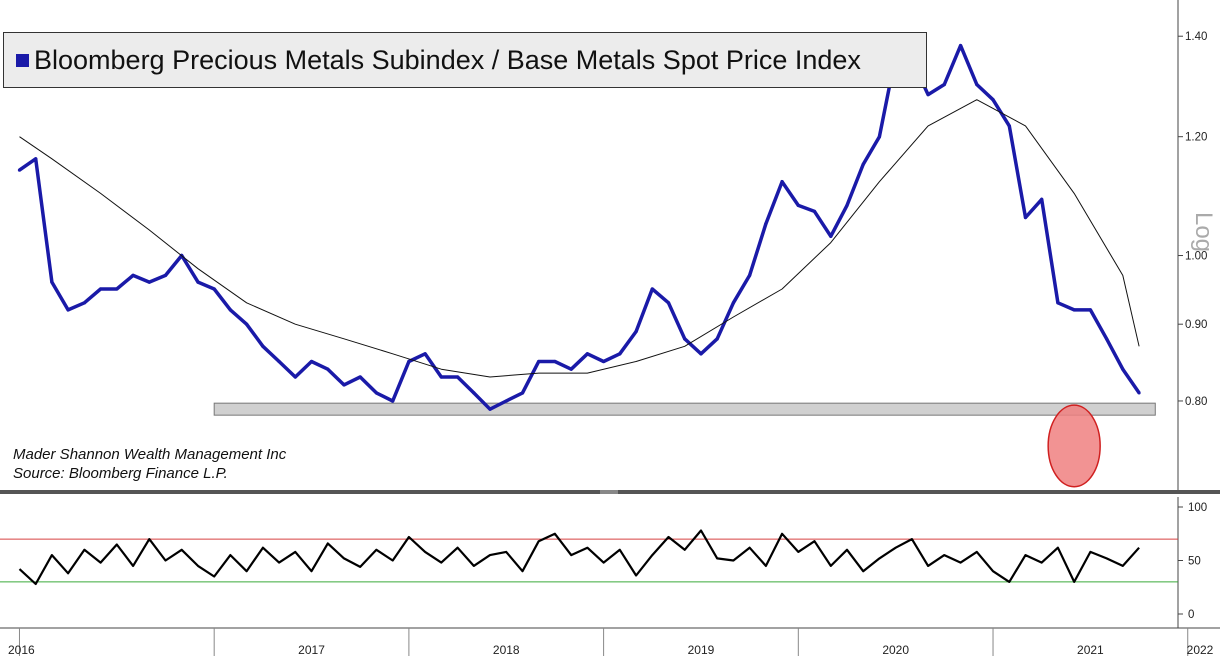 This screenshot has height=656, width=1220. What do you see at coordinates (150, 454) in the screenshot?
I see `credit-firm: Mader Shannon Wealth Management Inc` at bounding box center [150, 454].